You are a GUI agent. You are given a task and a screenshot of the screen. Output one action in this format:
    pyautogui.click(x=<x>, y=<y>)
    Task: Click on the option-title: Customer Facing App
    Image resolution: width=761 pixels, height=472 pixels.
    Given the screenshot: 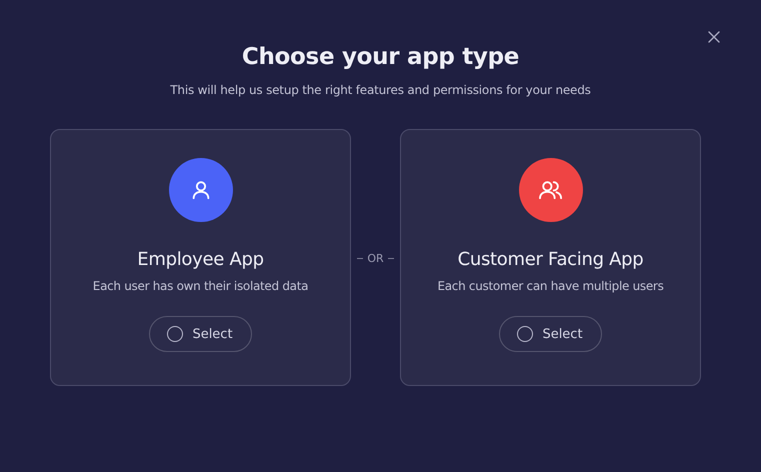 What is the action you would take?
    pyautogui.click(x=551, y=259)
    